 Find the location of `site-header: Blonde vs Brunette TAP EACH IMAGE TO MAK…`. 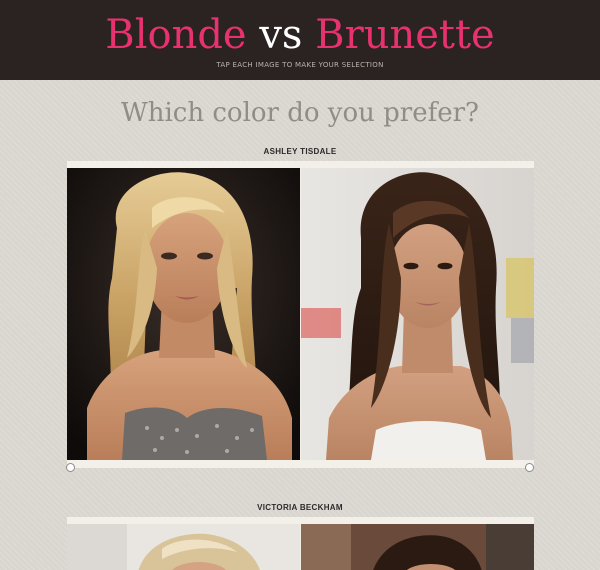

site-header: Blonde vs Brunette TAP EACH IMAGE TO MAK… is located at coordinates (300, 40).